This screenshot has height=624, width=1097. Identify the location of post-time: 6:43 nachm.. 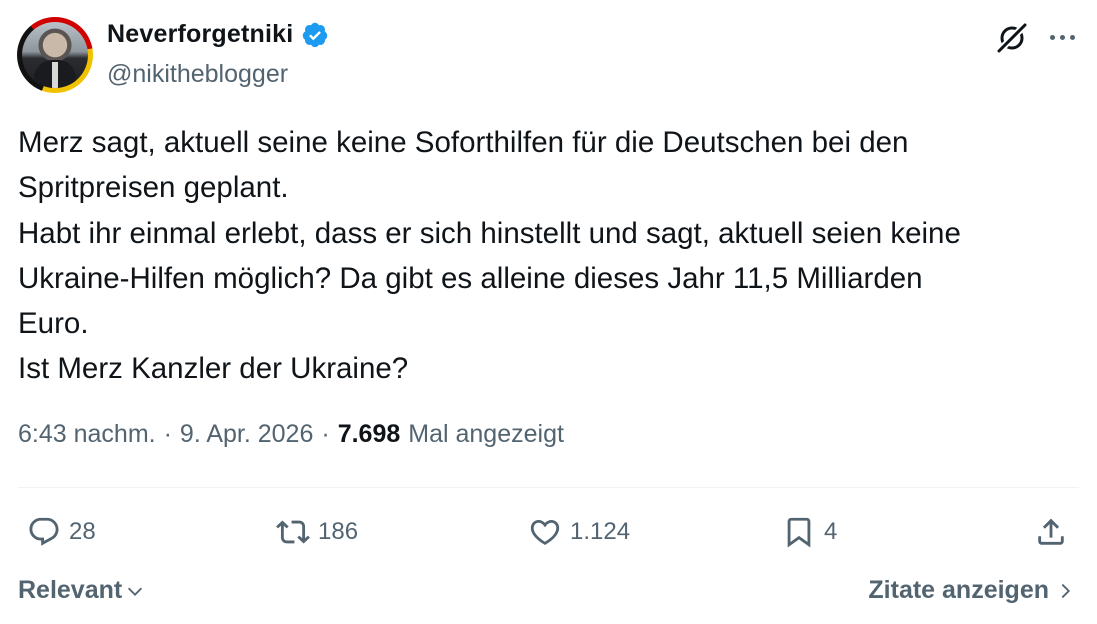
(87, 434).